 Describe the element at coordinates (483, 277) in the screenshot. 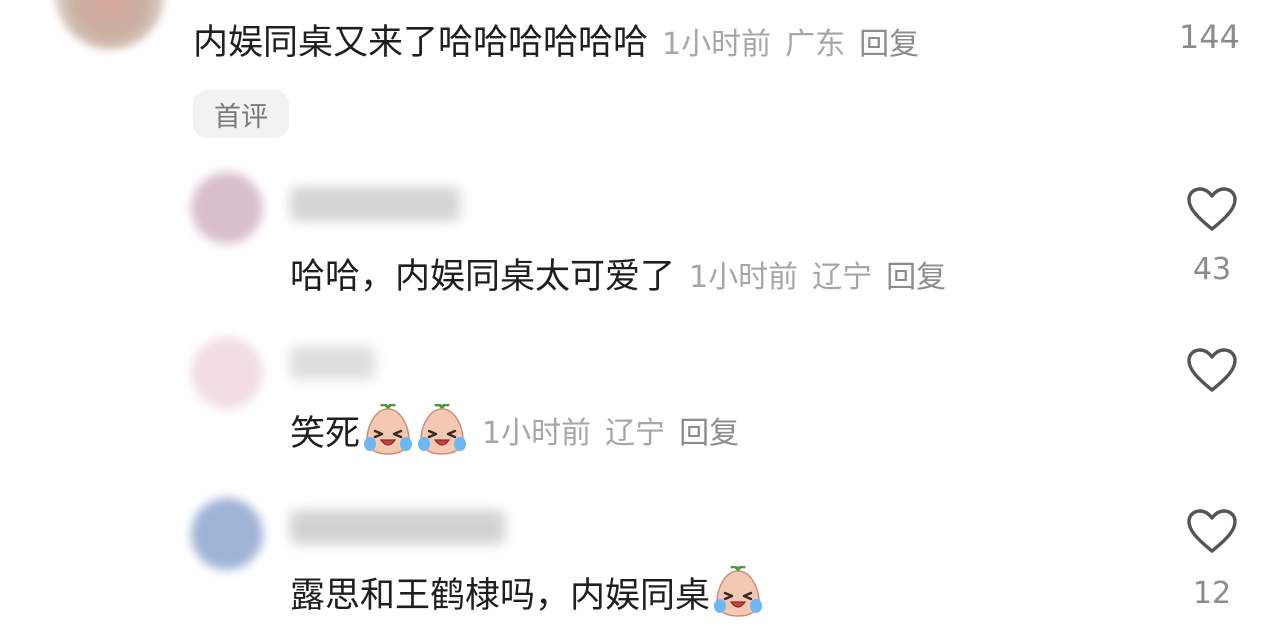

I see `comment-text: 哈哈，内娱同桌太可爱了` at that location.